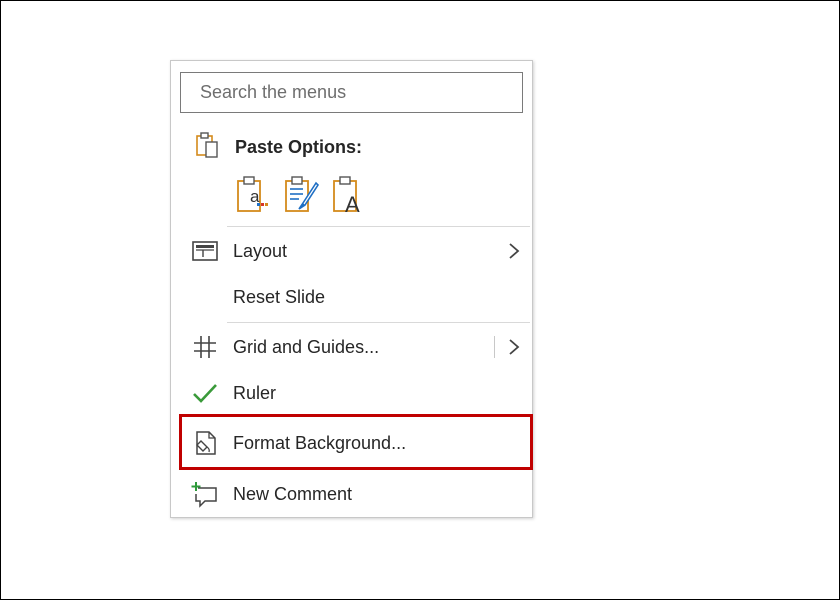 The width and height of the screenshot is (840, 600). What do you see at coordinates (302, 196) in the screenshot?
I see `paste-keep-source-formatting-icon` at bounding box center [302, 196].